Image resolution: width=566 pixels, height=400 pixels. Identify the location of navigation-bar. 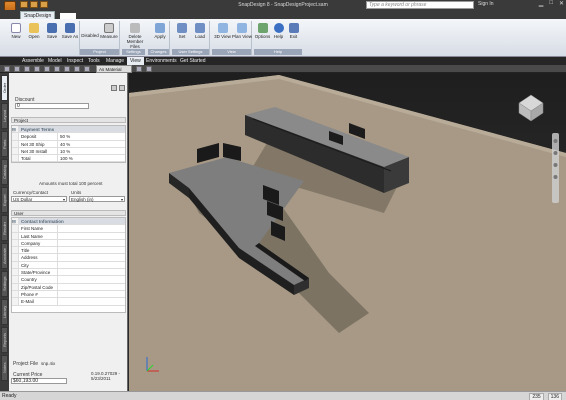
(555, 168).